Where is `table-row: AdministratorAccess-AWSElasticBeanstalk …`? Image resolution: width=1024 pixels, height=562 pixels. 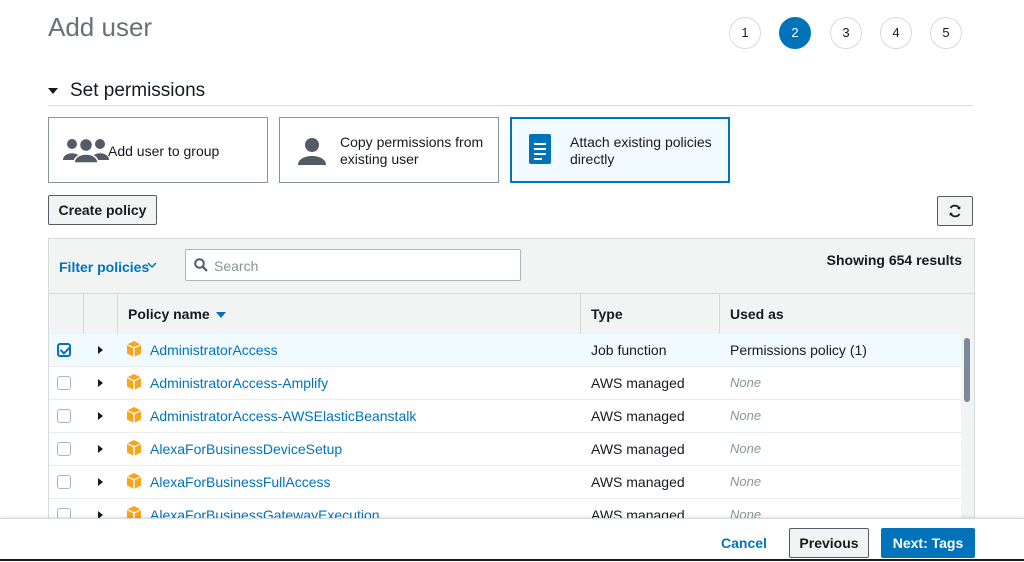 table-row: AdministratorAccess-AWSElasticBeanstalk … is located at coordinates (505, 416).